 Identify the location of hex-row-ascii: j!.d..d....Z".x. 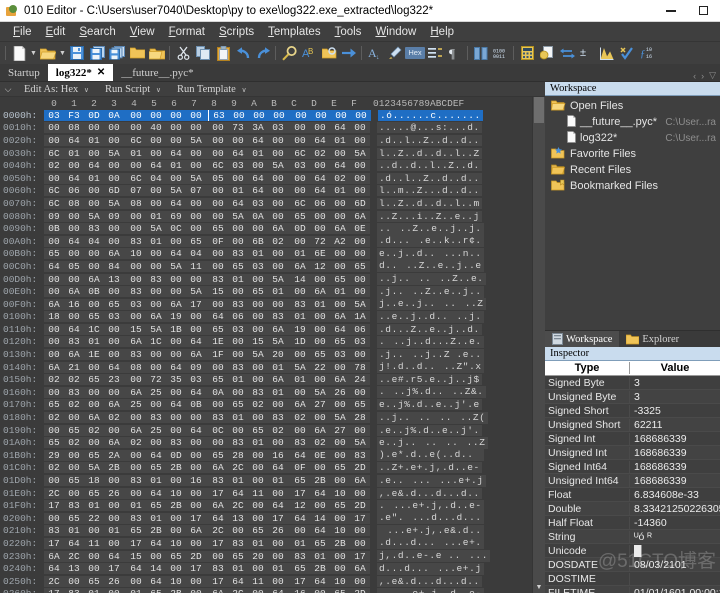
(430, 367).